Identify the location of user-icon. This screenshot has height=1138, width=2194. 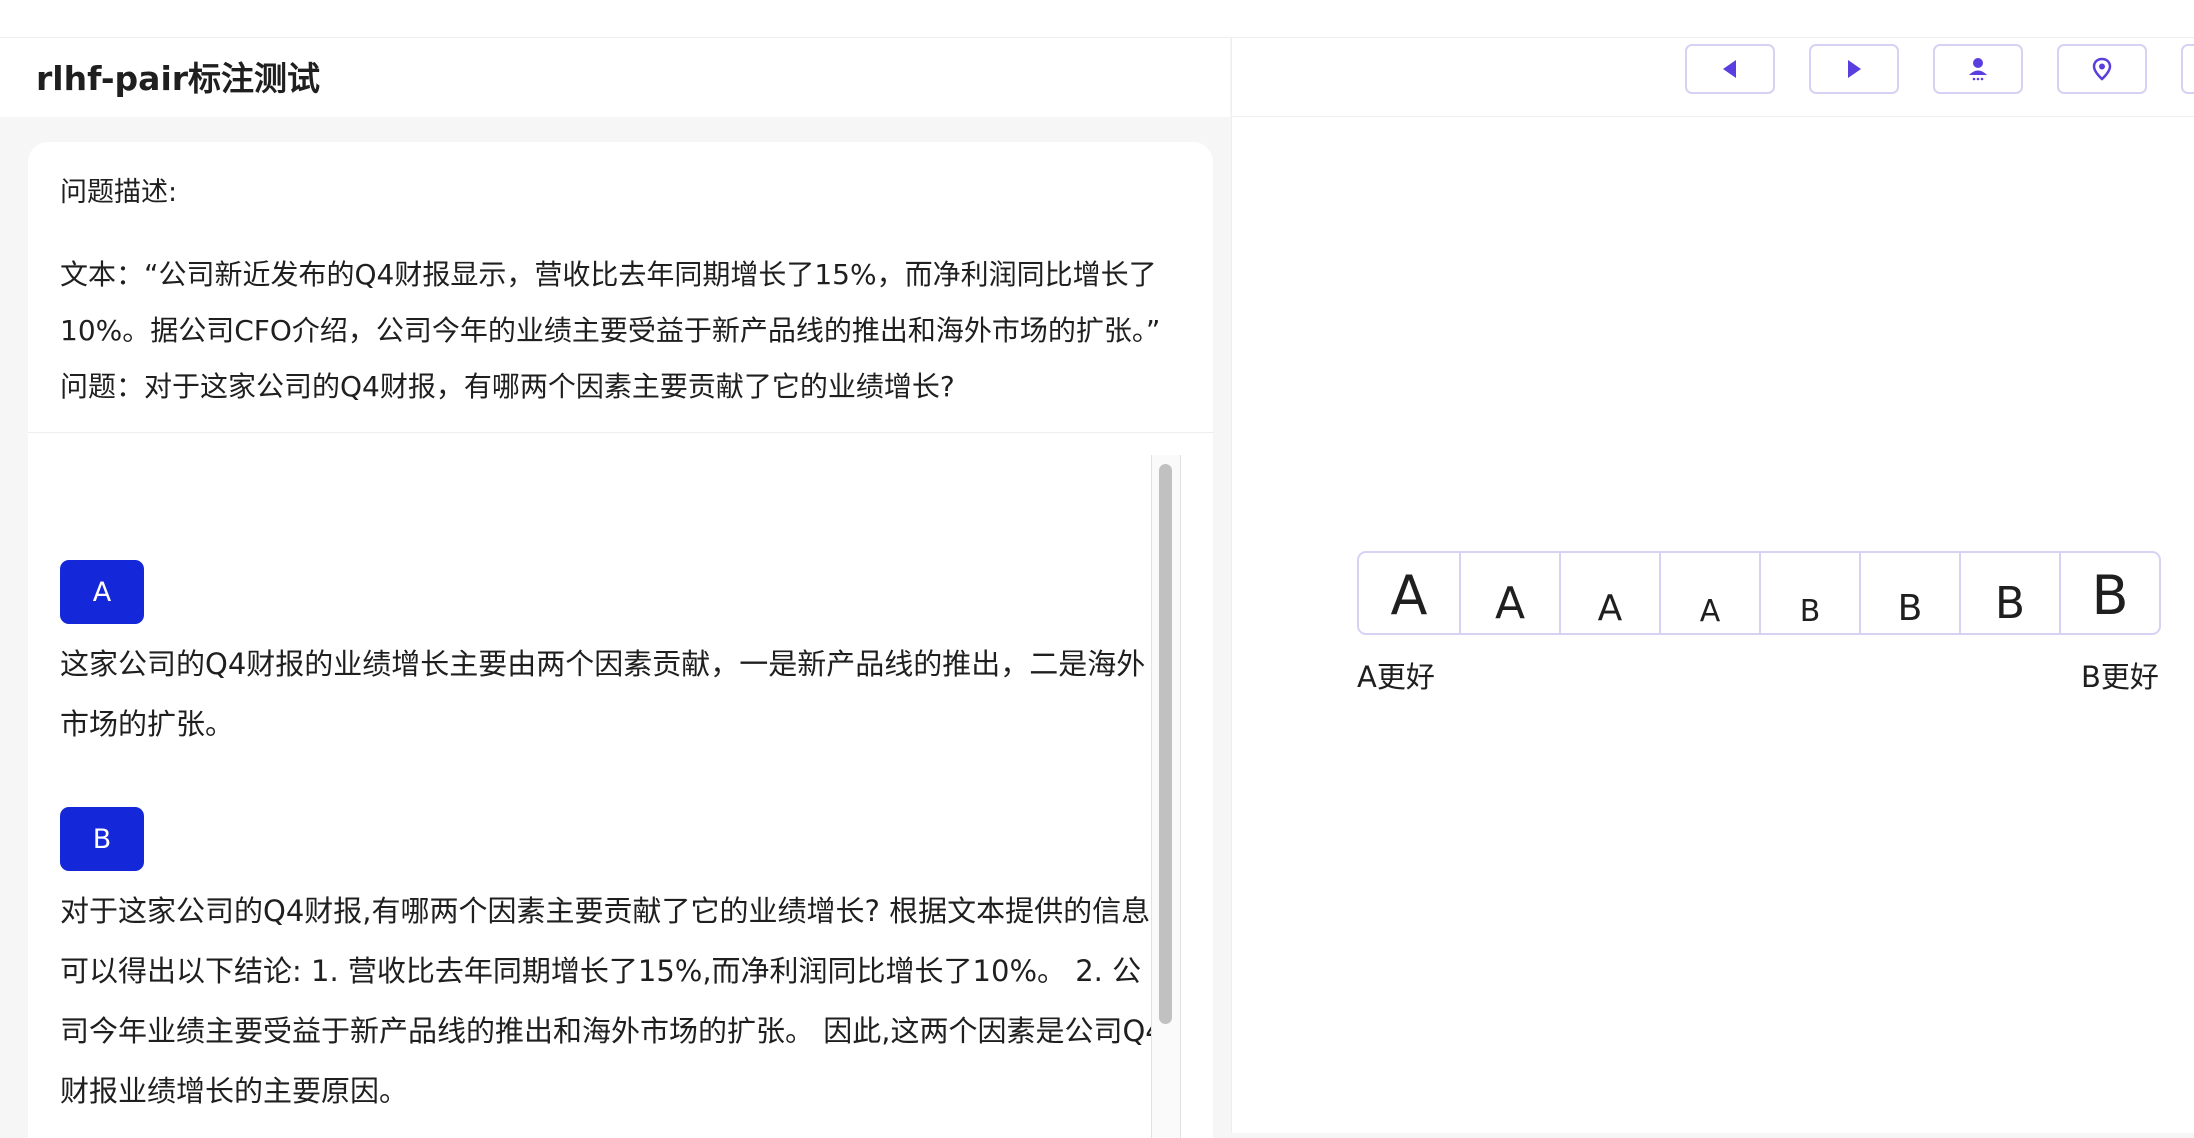
(1978, 69).